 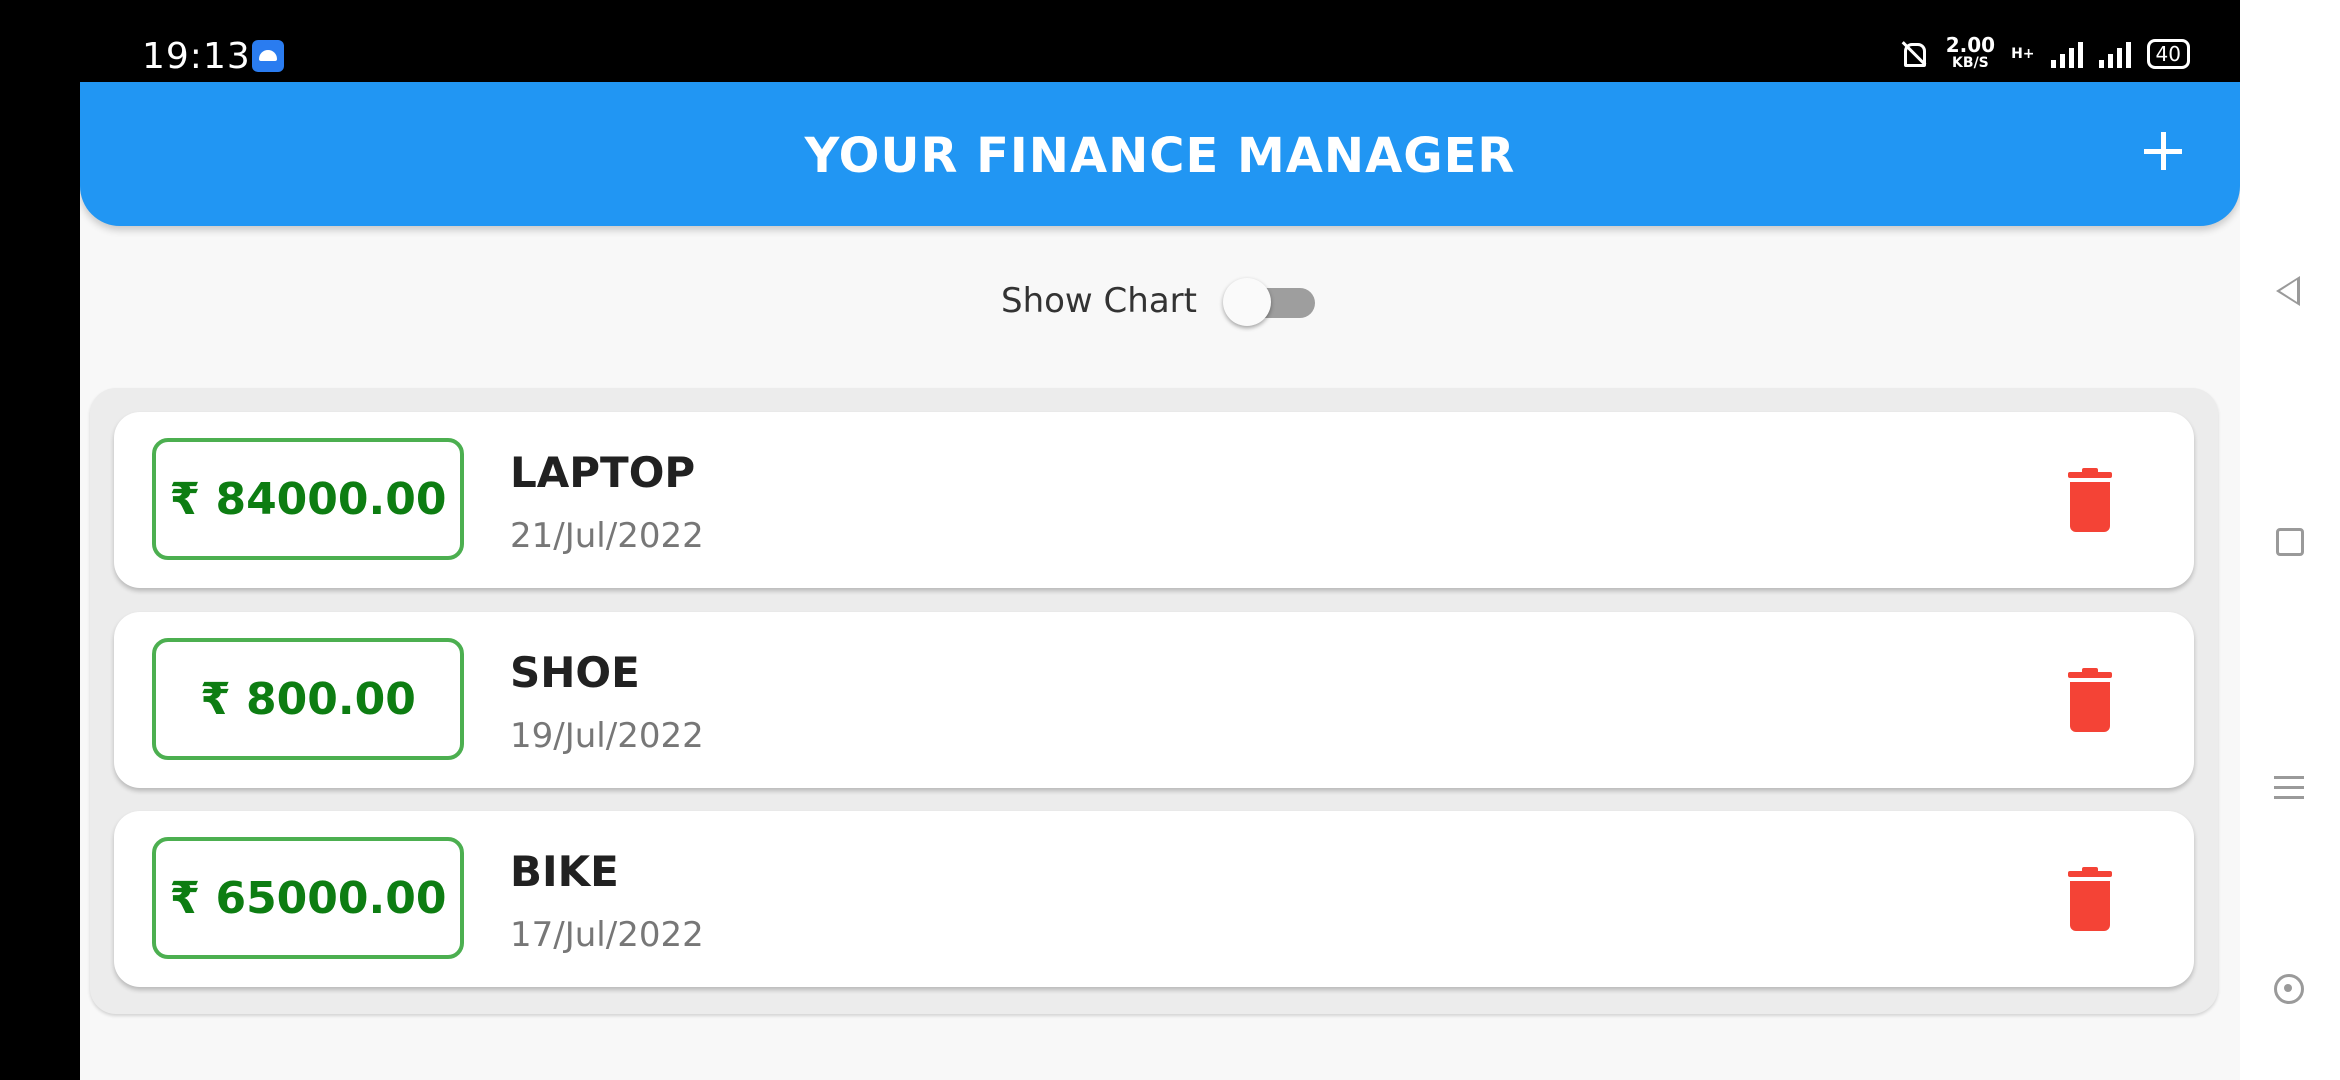 What do you see at coordinates (40, 540) in the screenshot?
I see `left-black-bar` at bounding box center [40, 540].